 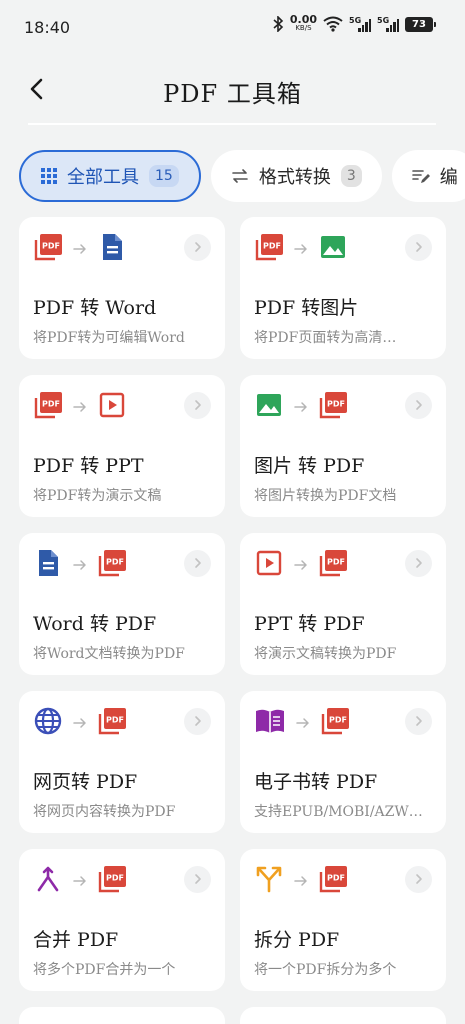 What do you see at coordinates (316, 782) in the screenshot?
I see `tool-title: 电子书转 PDF` at bounding box center [316, 782].